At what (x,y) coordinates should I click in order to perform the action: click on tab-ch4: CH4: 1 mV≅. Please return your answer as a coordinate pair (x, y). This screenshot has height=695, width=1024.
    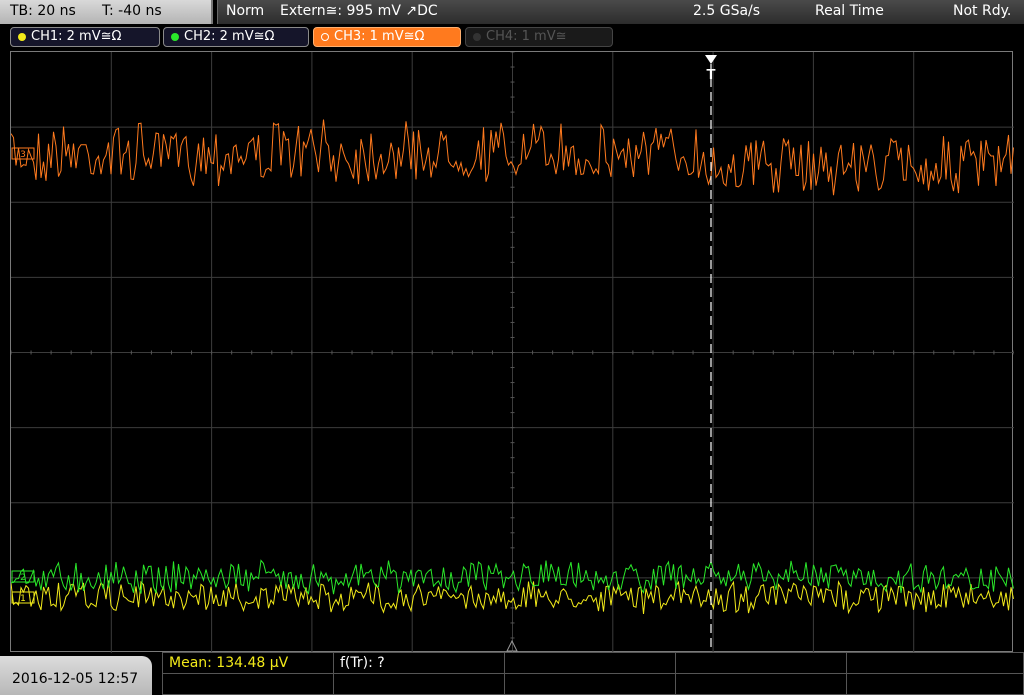
    Looking at the image, I should click on (539, 37).